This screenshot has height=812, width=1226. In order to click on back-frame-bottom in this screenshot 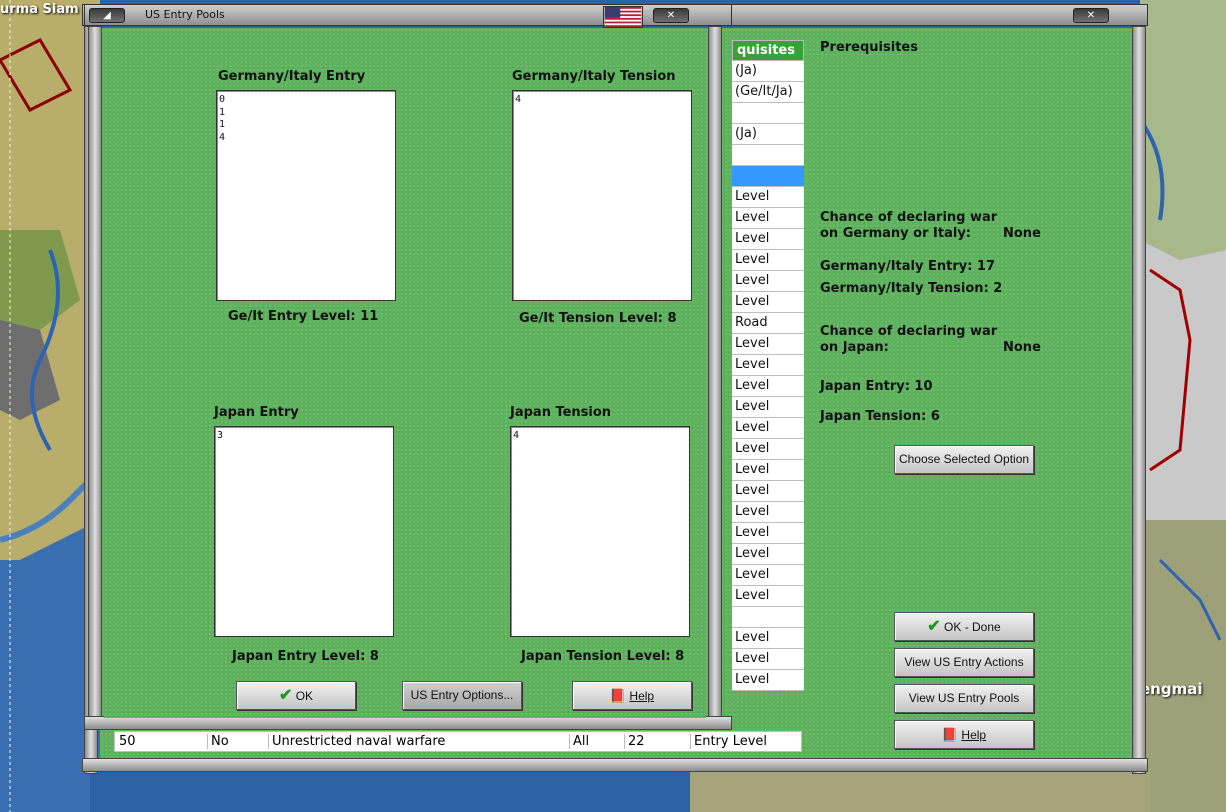, I will do `click(615, 765)`.